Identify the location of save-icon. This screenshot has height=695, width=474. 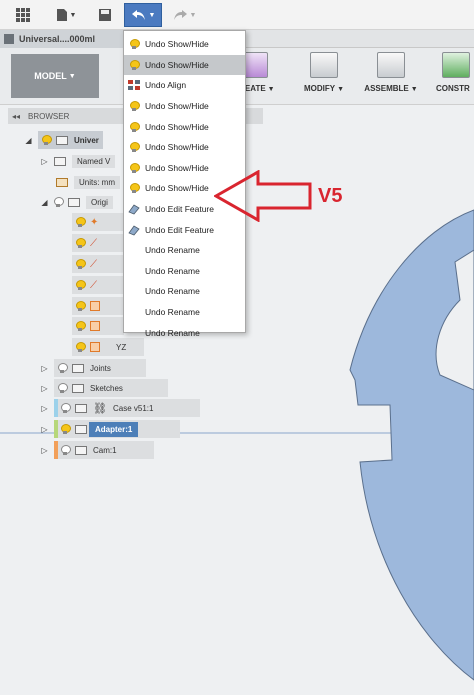
(105, 15).